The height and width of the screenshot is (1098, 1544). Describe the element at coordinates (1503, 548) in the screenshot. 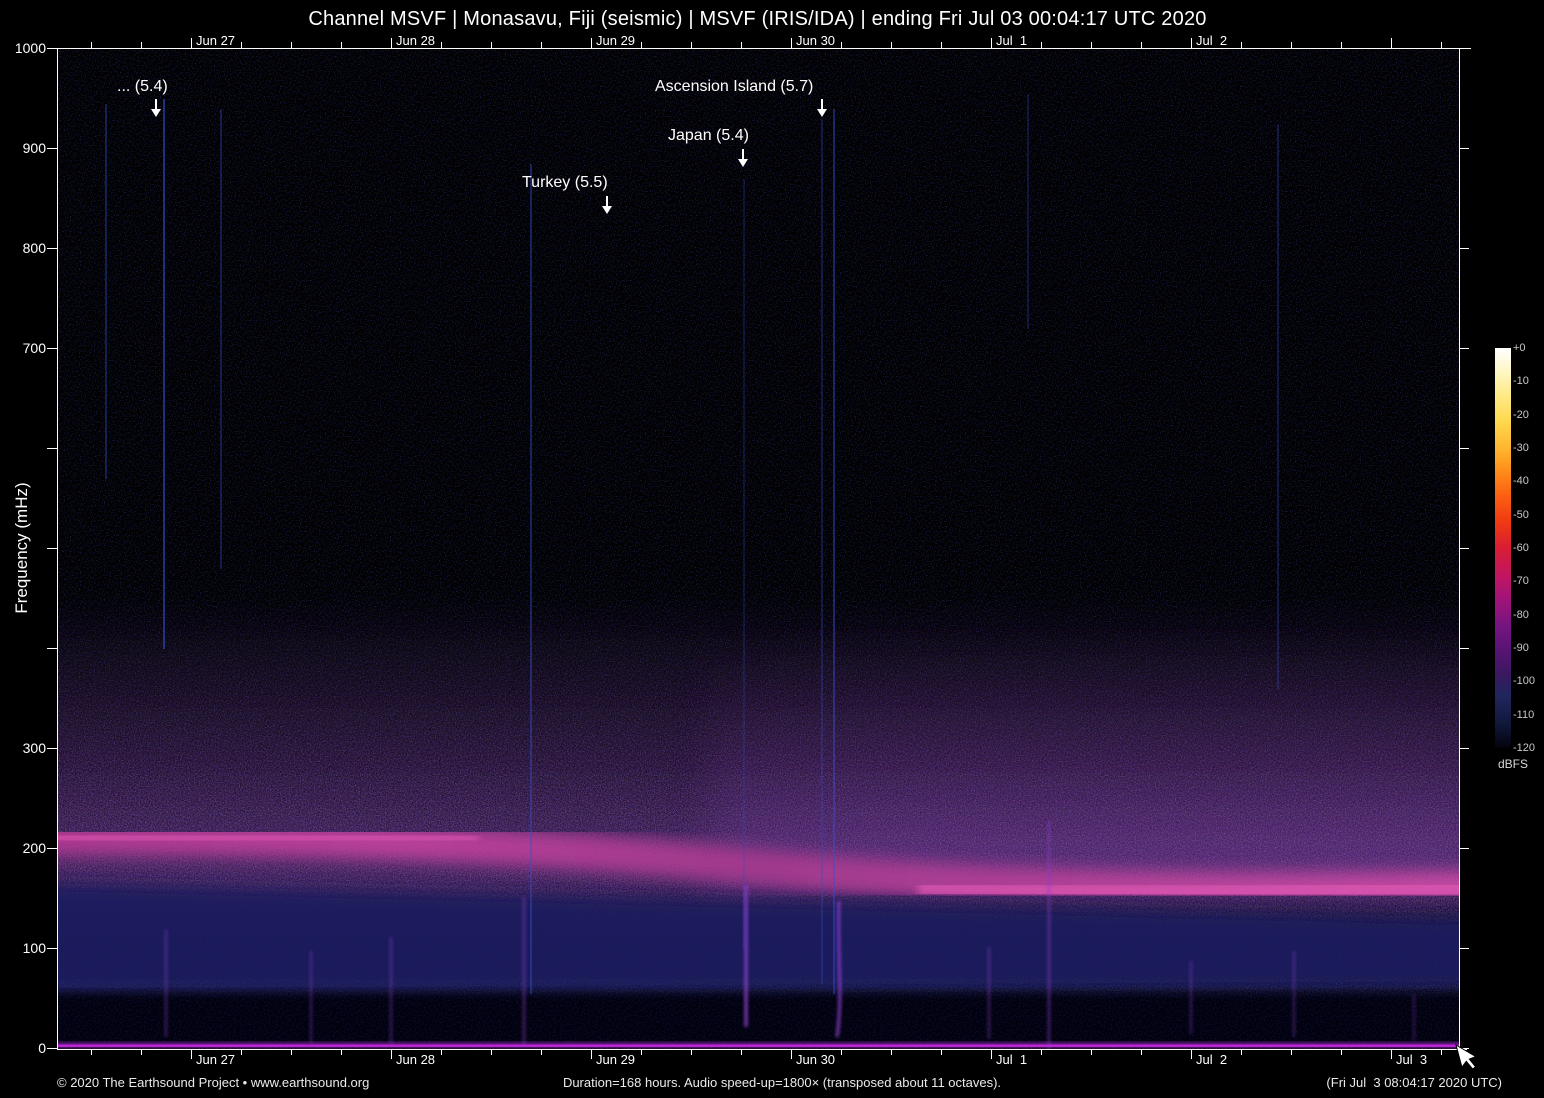

I see `colorbar-gradient` at that location.